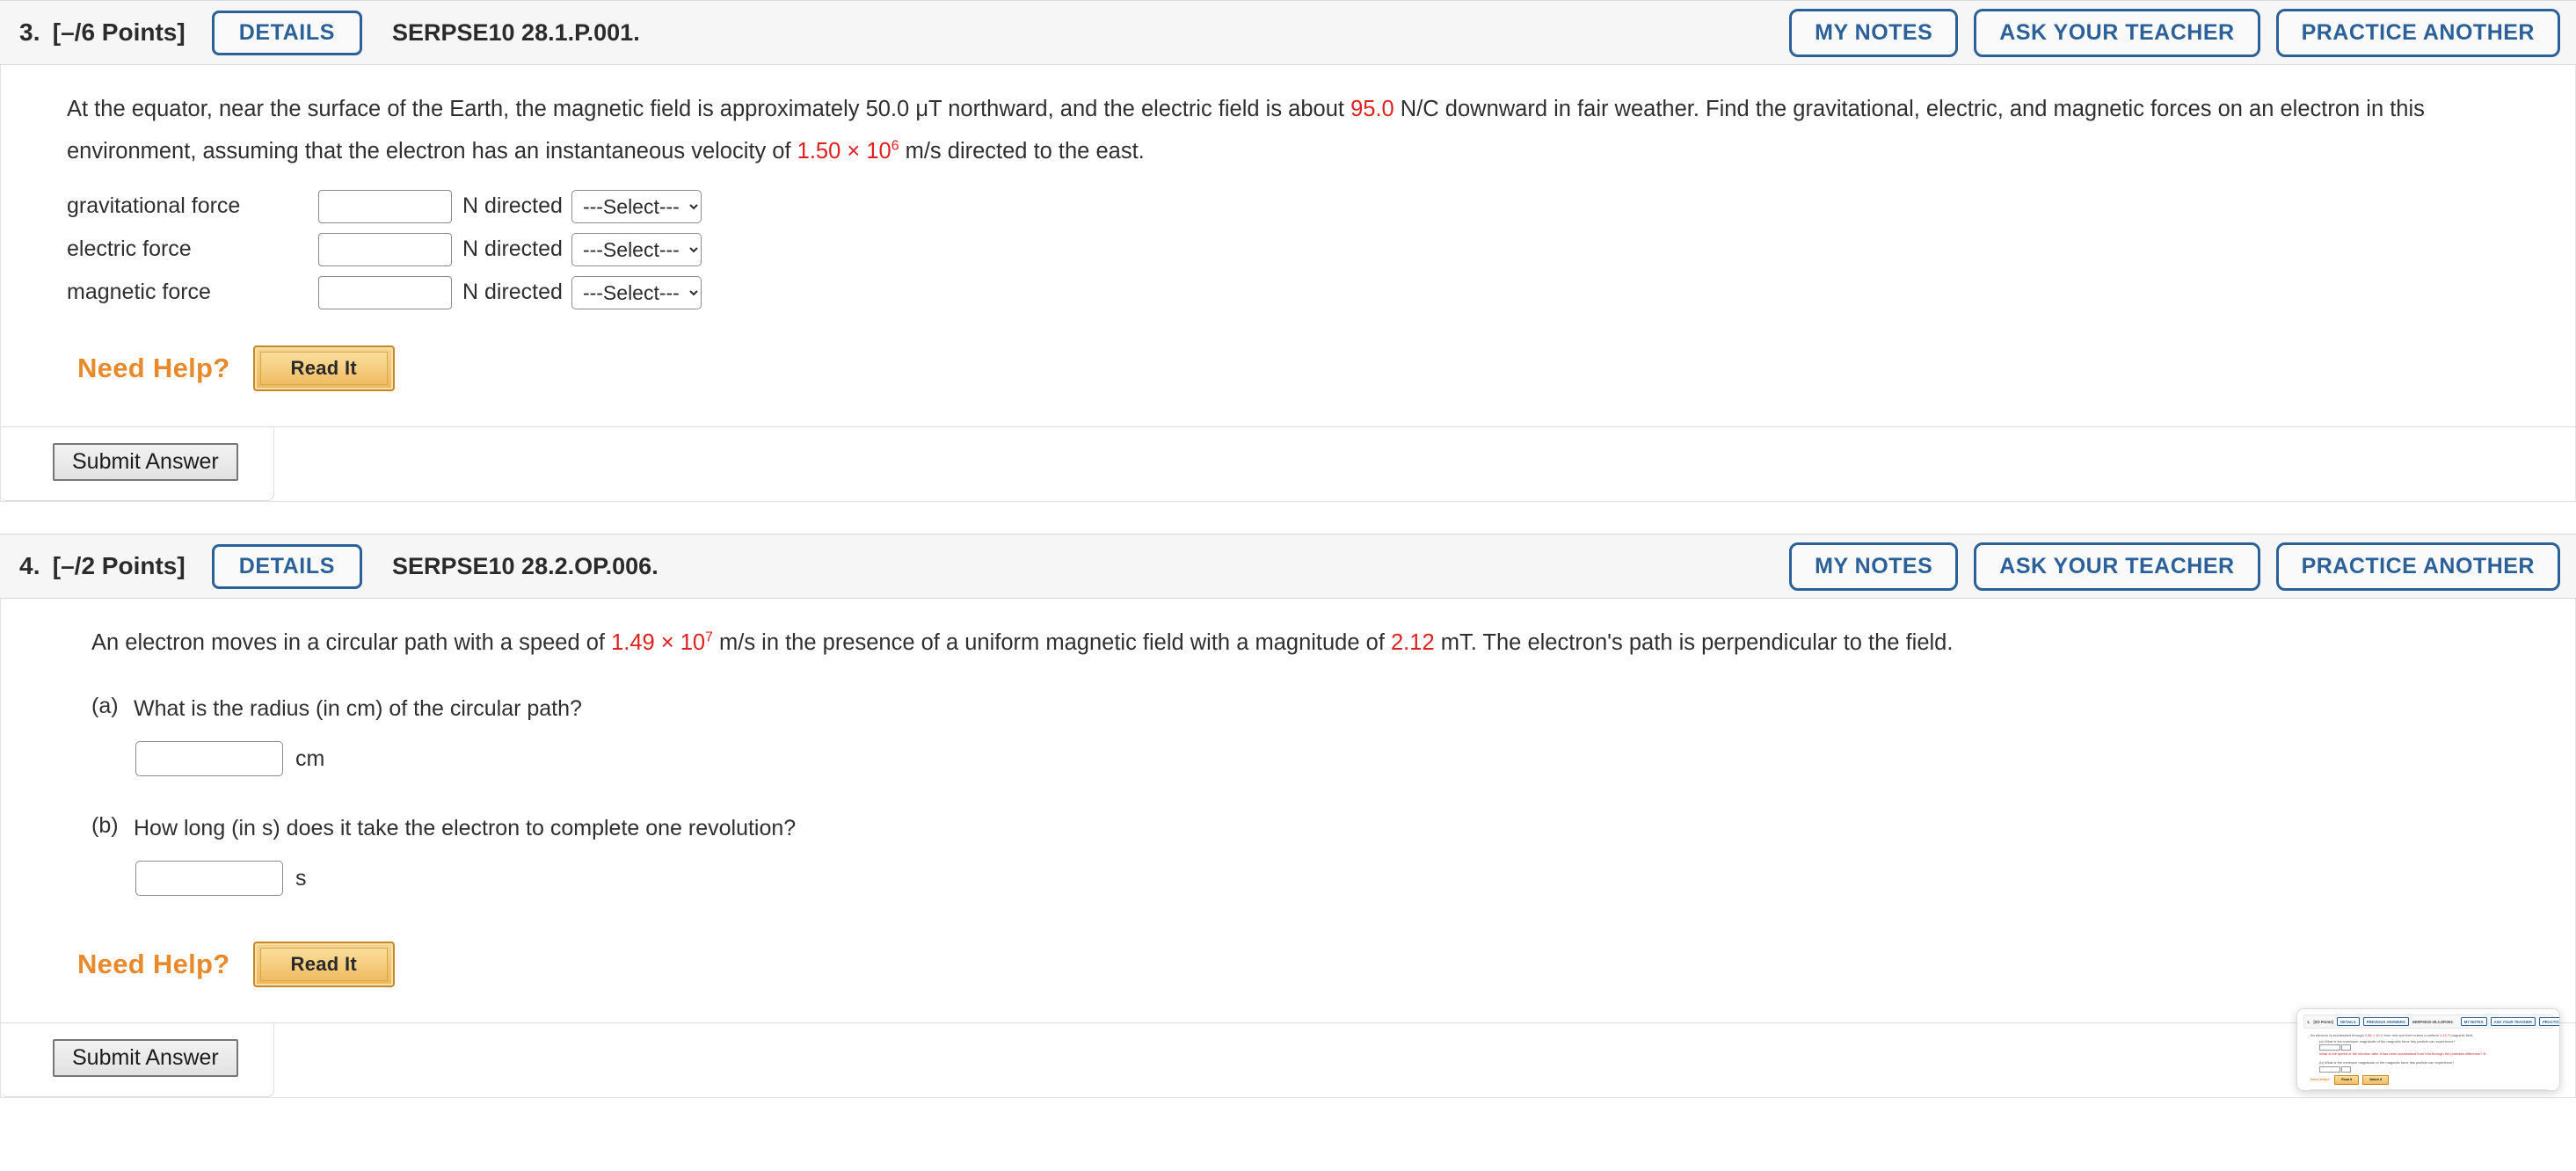 This screenshot has height=1171, width=2576. What do you see at coordinates (2348, 1021) in the screenshot?
I see `preview-details-button: DETAILS` at bounding box center [2348, 1021].